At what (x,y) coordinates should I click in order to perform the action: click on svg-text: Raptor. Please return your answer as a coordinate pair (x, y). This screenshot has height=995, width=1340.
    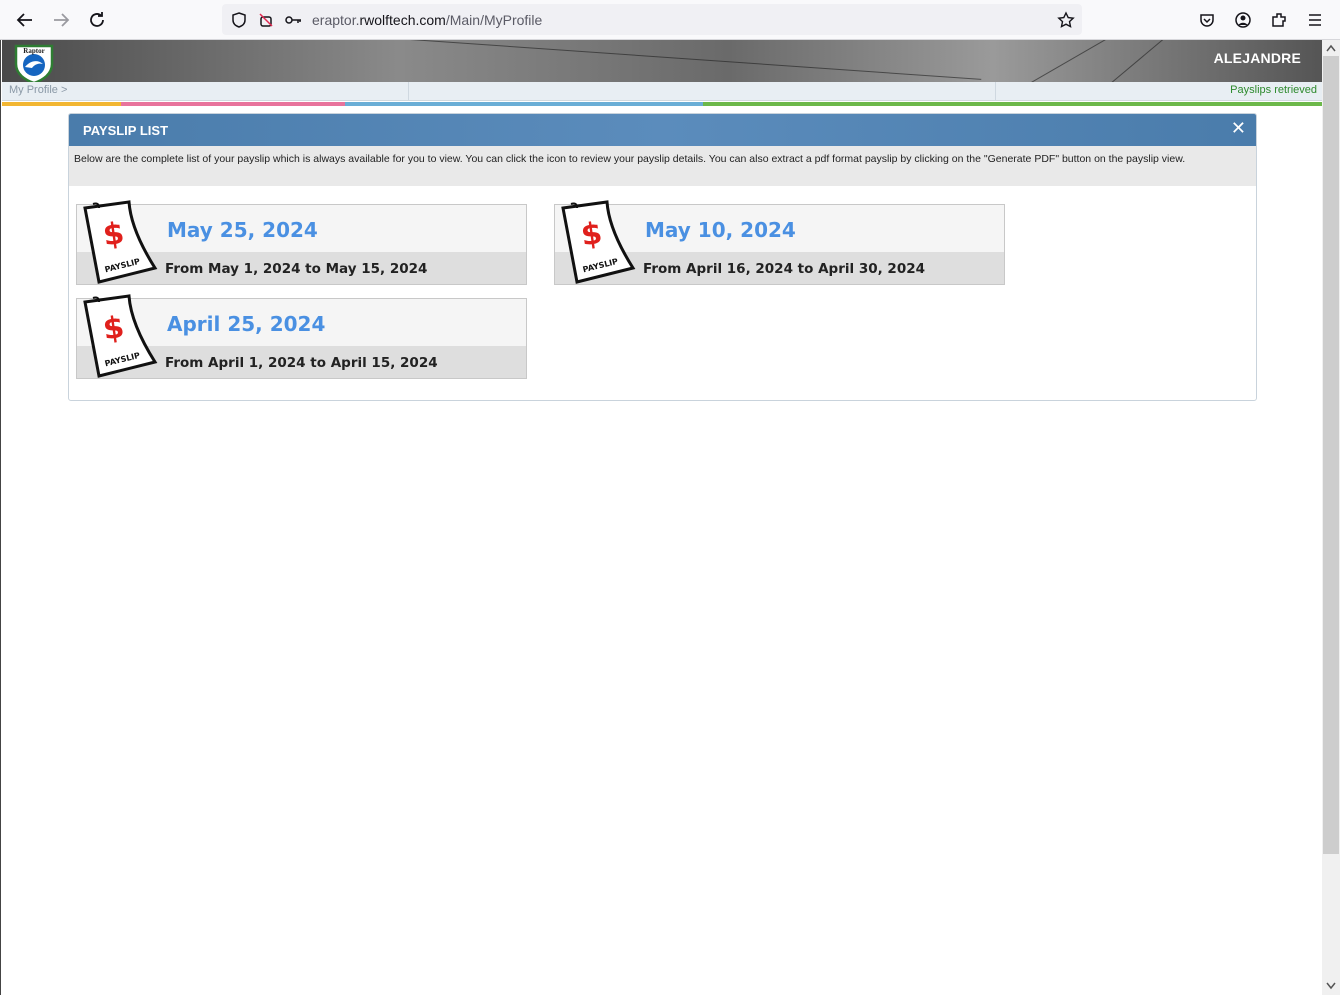
    Looking at the image, I should click on (33, 51).